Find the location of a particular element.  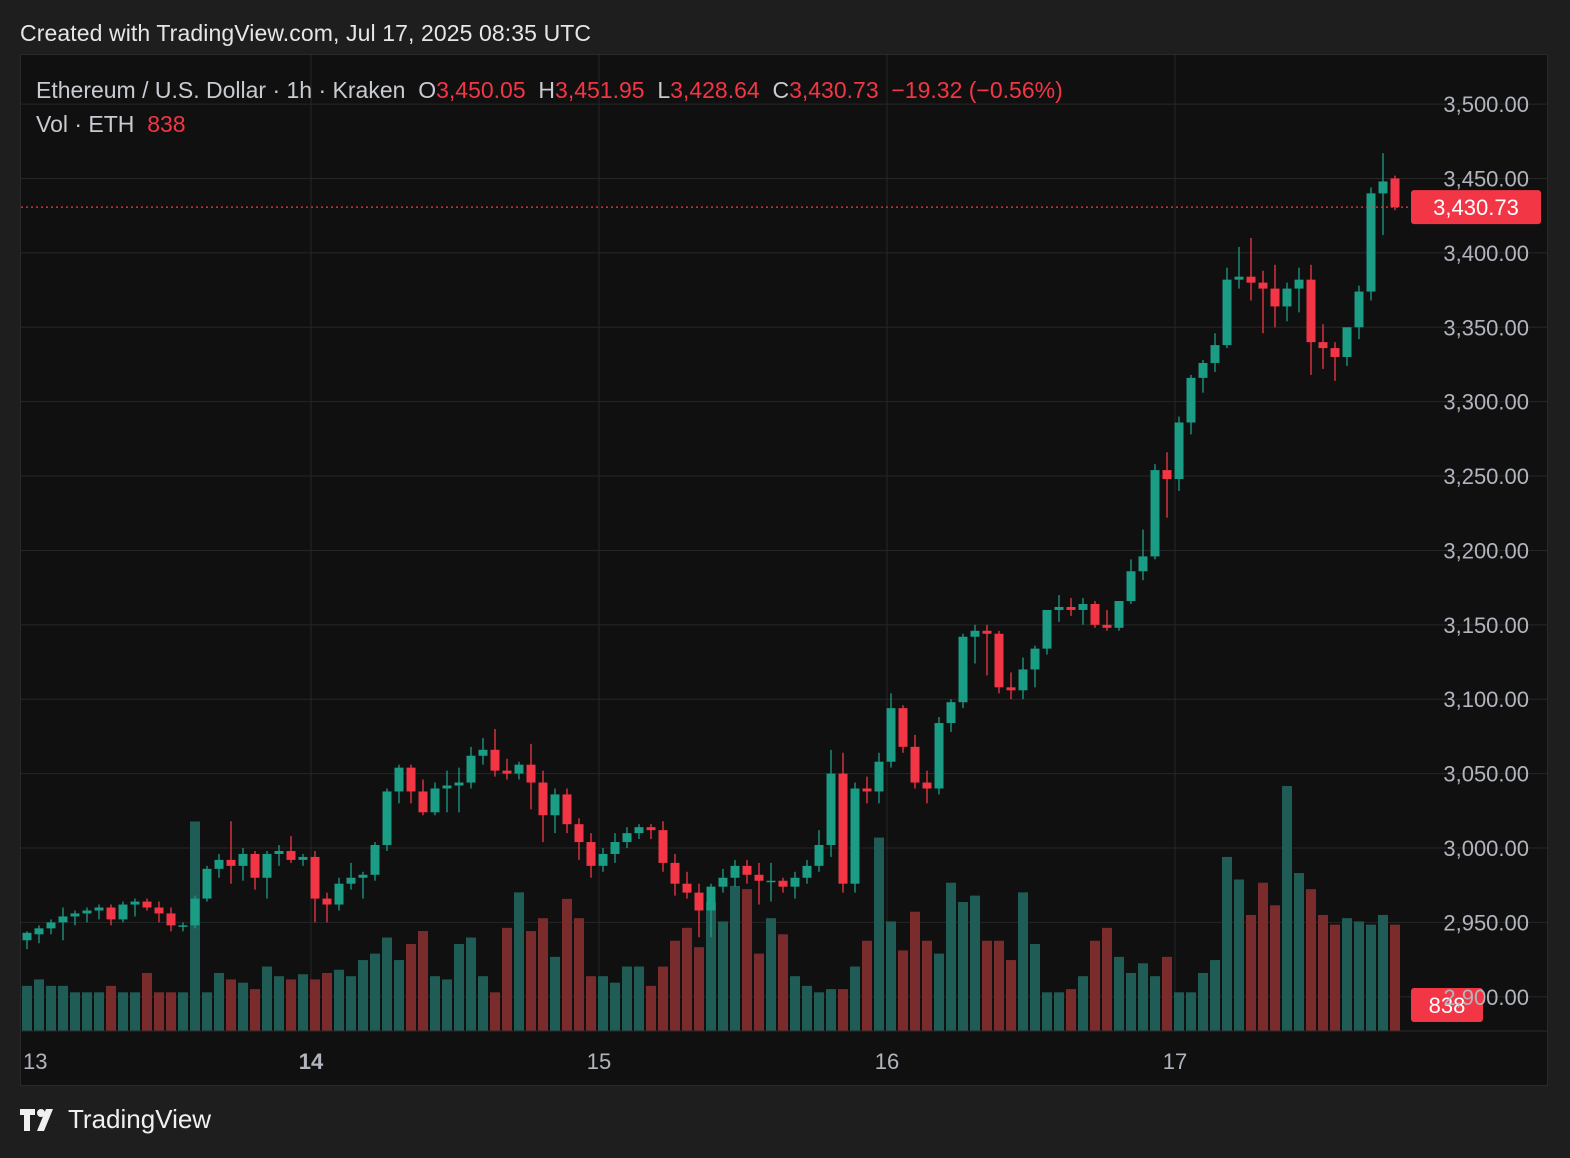

legend-low-label: L is located at coordinates (664, 90).